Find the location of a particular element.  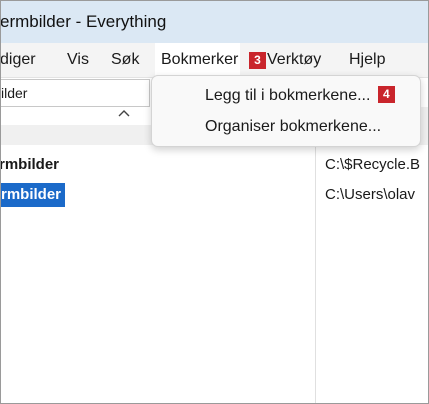

step-badge-4: 4 is located at coordinates (386, 94).